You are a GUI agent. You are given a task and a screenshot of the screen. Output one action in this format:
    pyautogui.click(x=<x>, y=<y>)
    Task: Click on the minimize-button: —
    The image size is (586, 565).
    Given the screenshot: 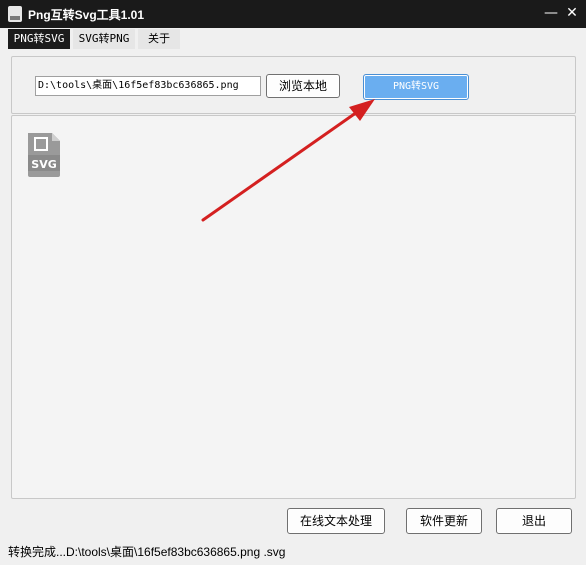 What is the action you would take?
    pyautogui.click(x=551, y=13)
    